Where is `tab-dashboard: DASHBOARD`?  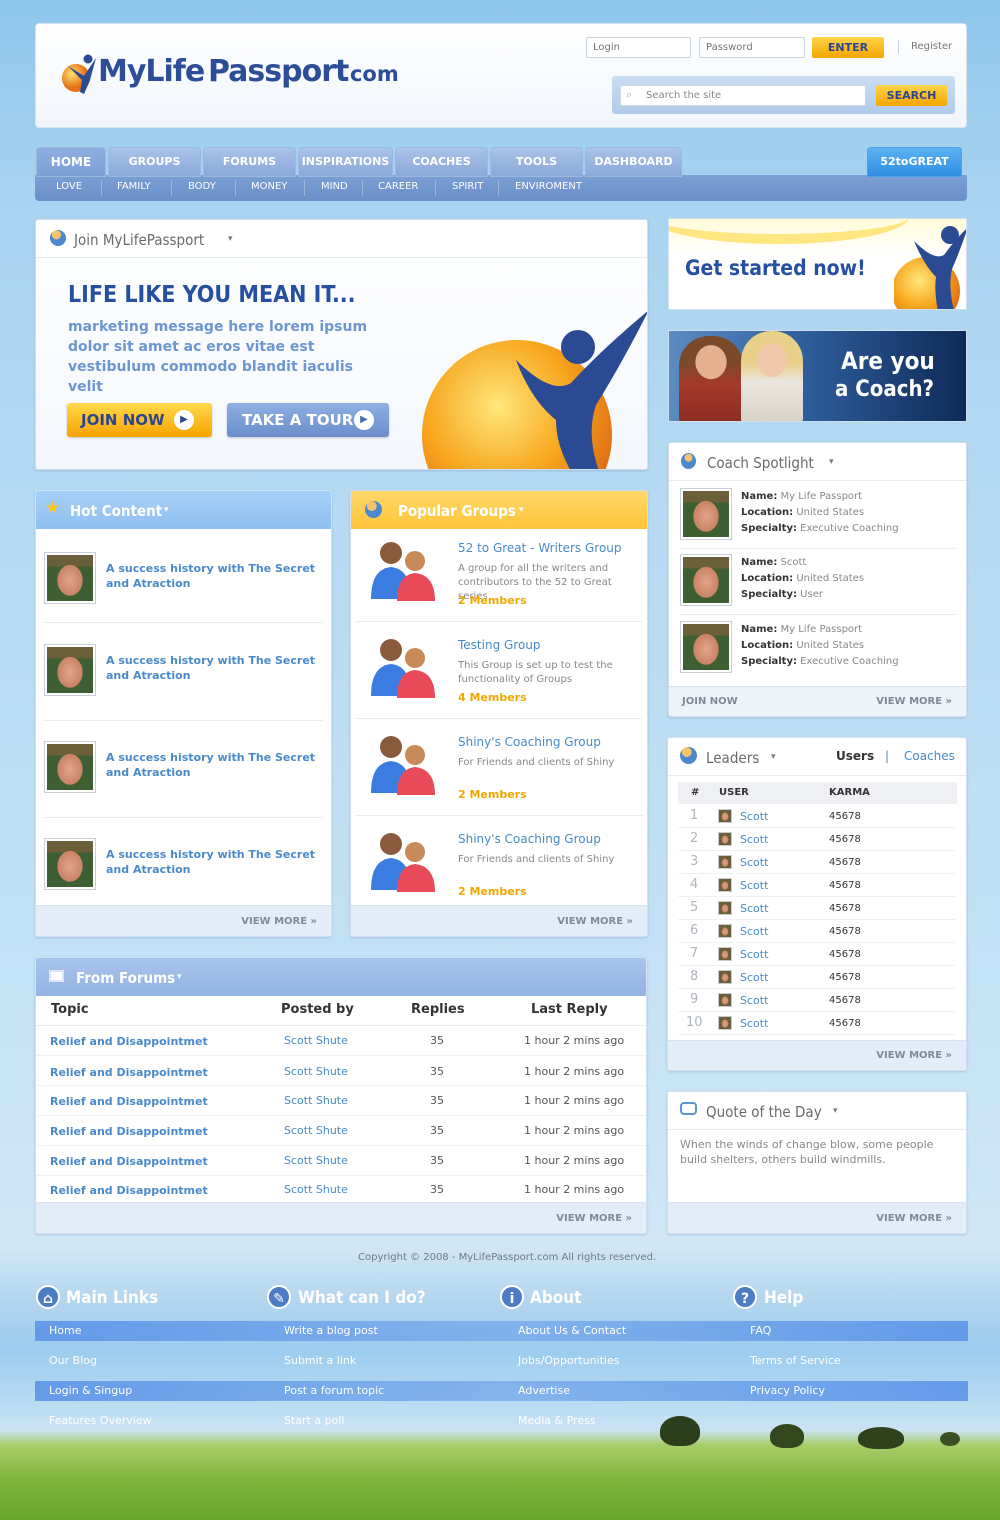
tab-dashboard: DASHBOARD is located at coordinates (633, 162).